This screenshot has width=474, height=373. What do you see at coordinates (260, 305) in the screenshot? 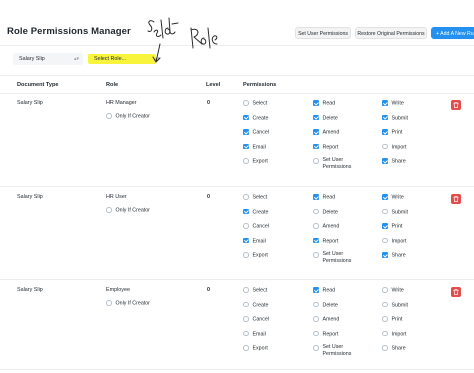
I see `permission-label: Create` at bounding box center [260, 305].